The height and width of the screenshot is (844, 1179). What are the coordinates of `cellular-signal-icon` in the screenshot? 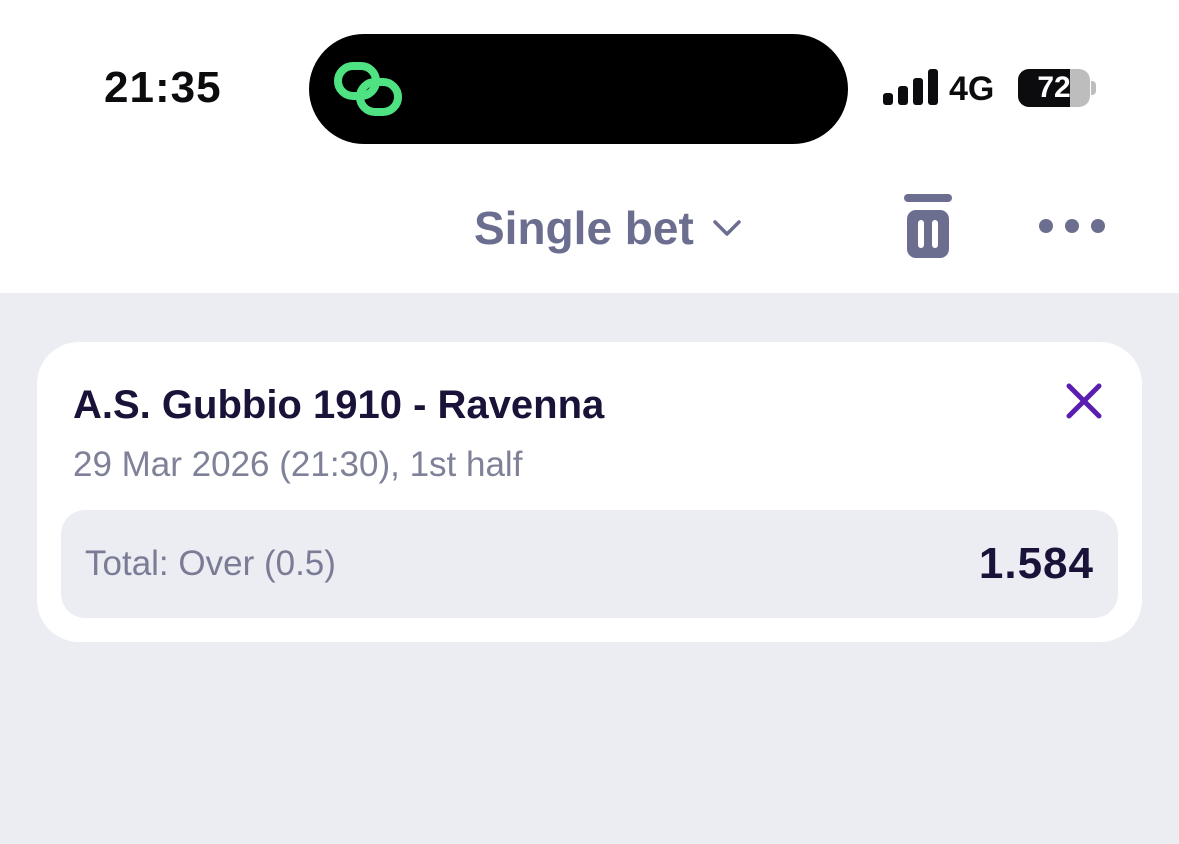 It's located at (910, 87).